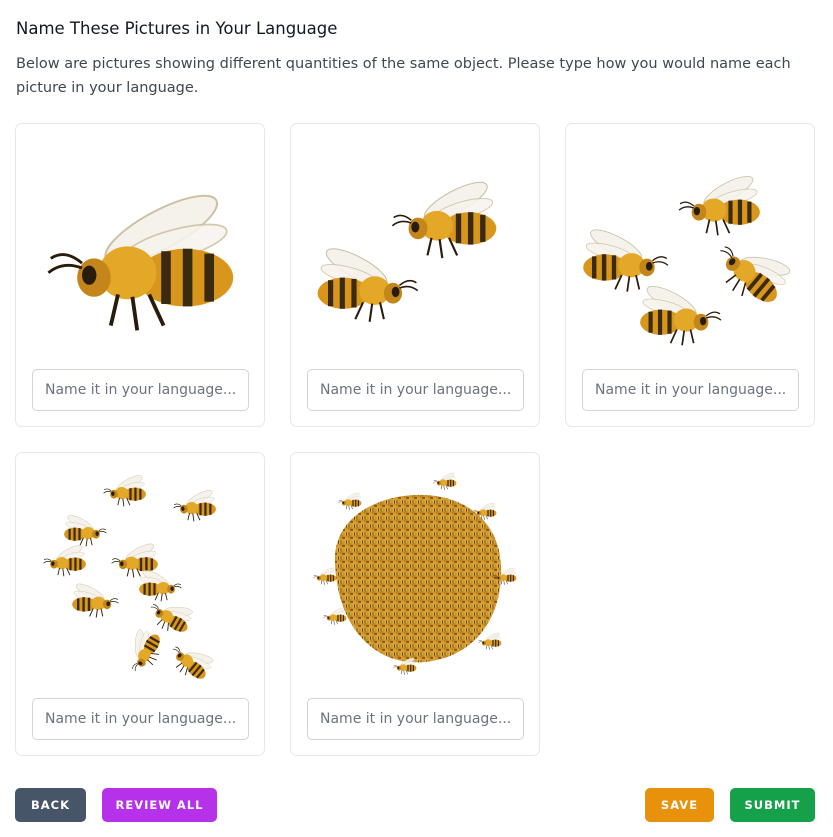 The height and width of the screenshot is (837, 833). What do you see at coordinates (691, 245) in the screenshot?
I see `four-bees-picture` at bounding box center [691, 245].